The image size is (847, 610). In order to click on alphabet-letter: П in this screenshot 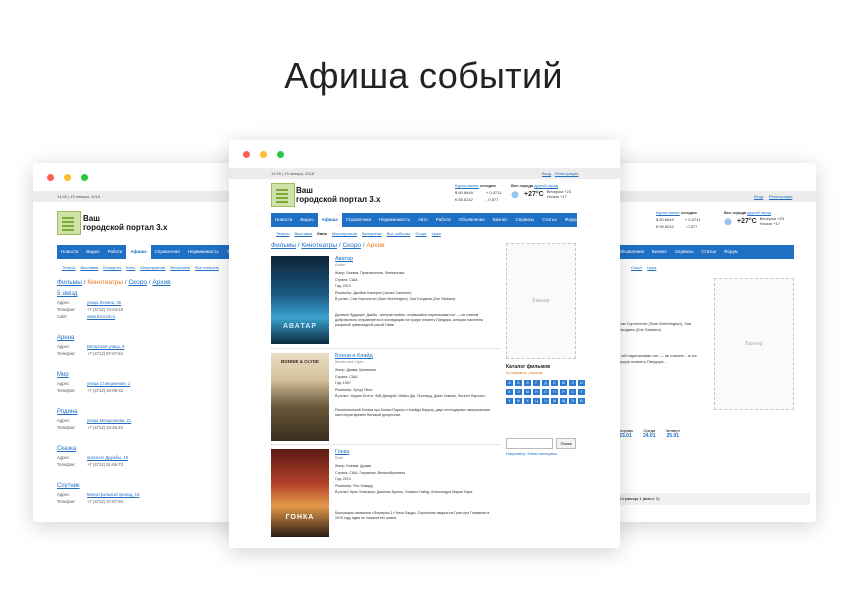, I will do `click(554, 392)`.